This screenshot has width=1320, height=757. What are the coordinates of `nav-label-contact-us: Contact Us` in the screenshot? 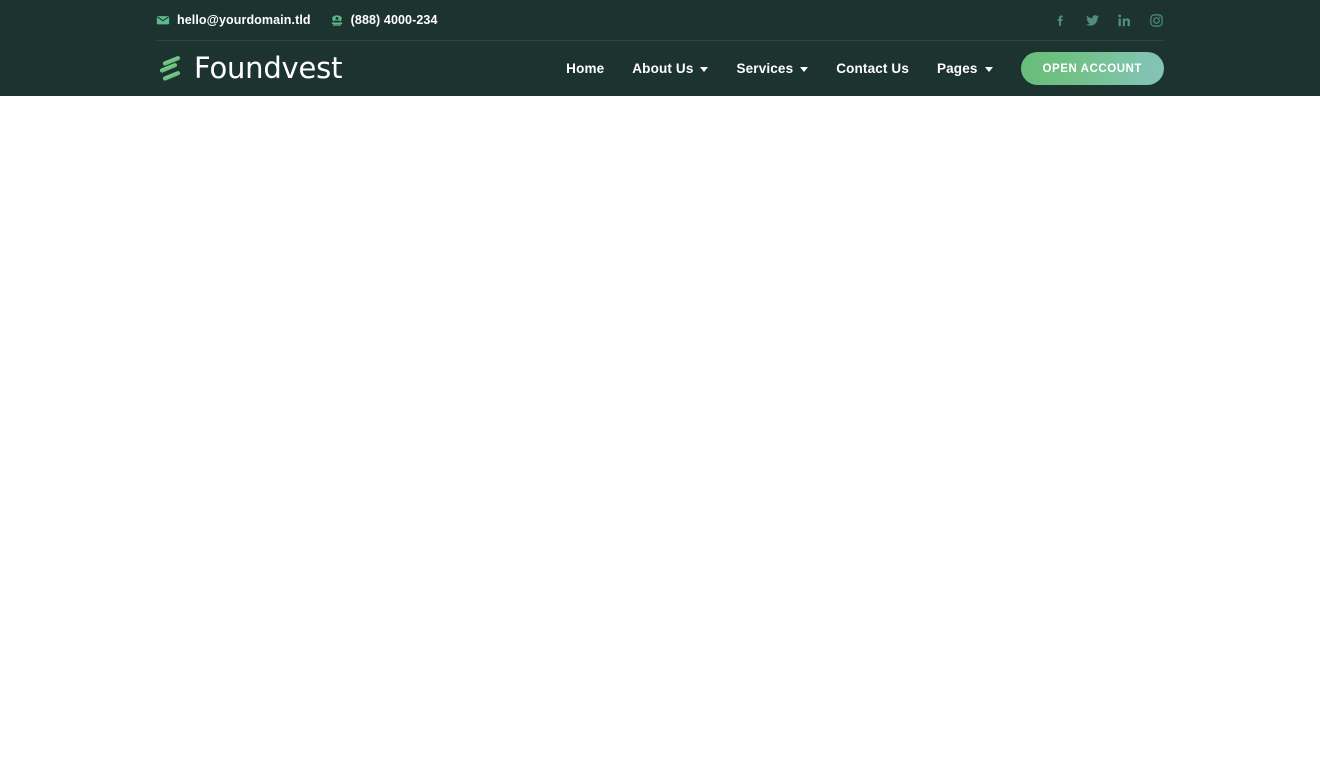 It's located at (872, 68).